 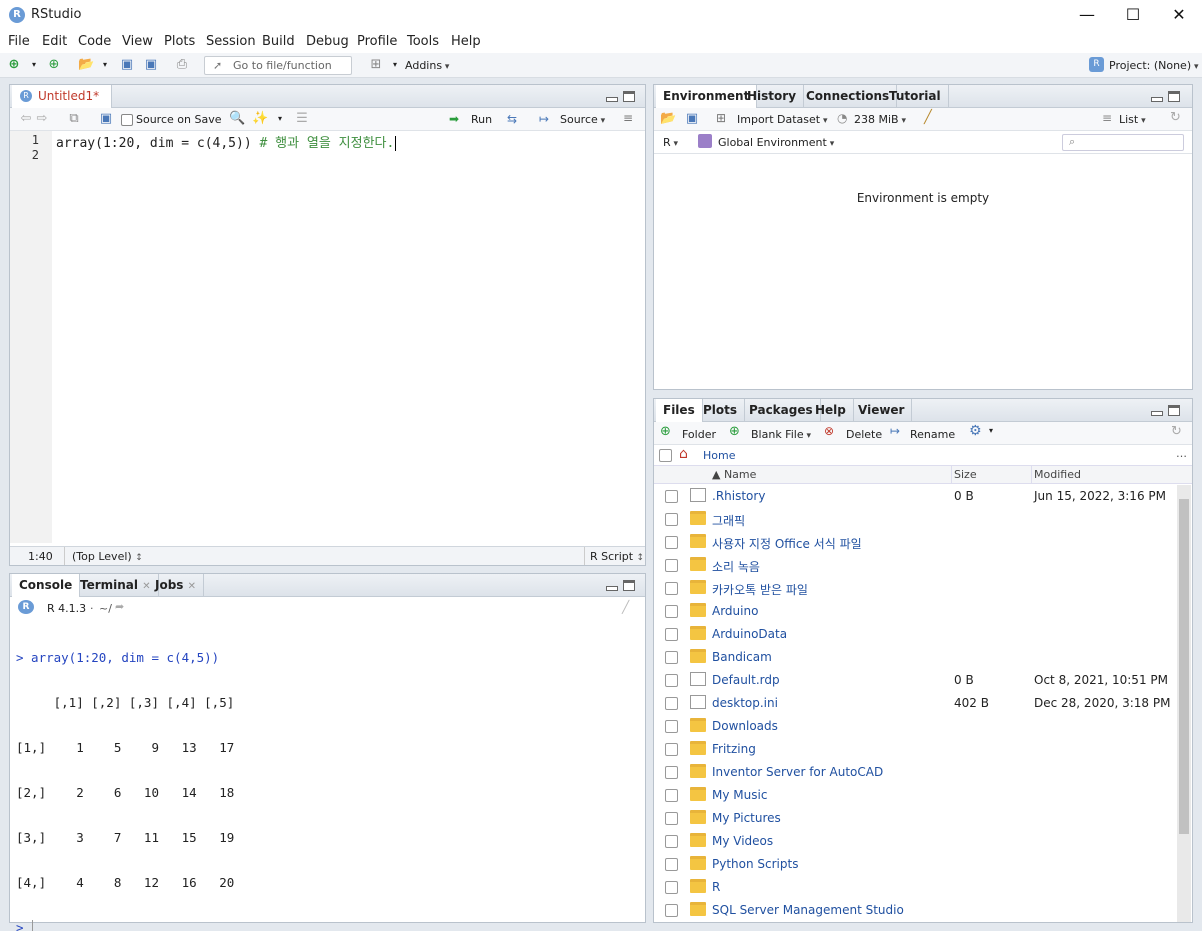 What do you see at coordinates (749, 634) in the screenshot?
I see `file-name: ArduinoData` at bounding box center [749, 634].